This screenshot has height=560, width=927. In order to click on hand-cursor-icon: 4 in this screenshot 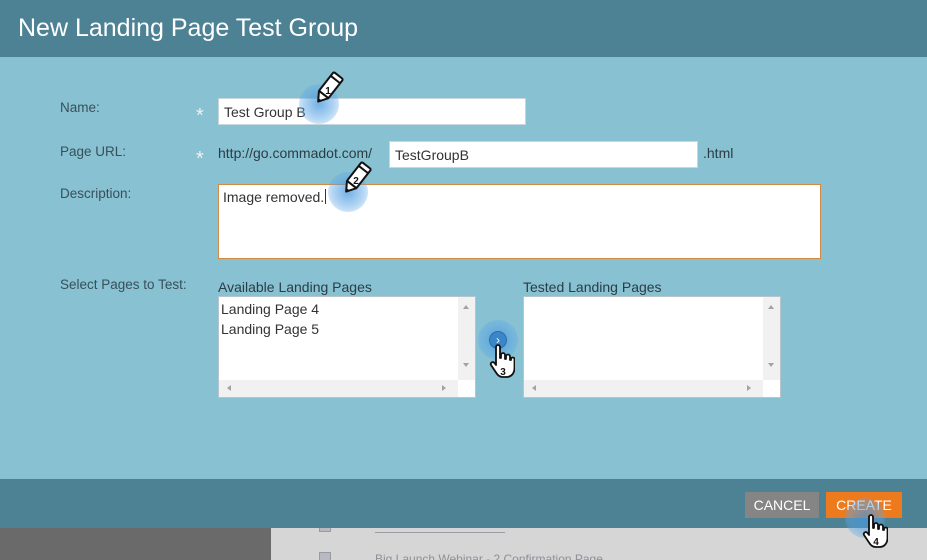, I will do `click(875, 531)`.